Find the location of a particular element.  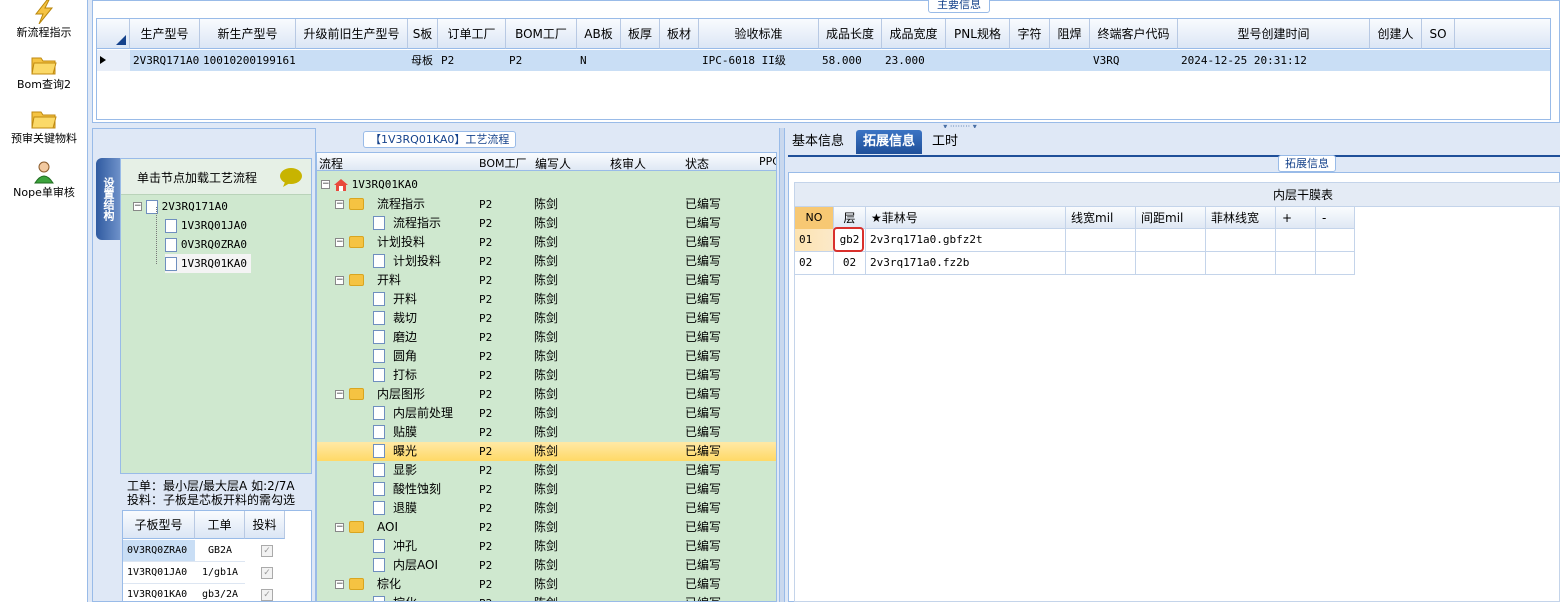

tab-basic-info: 基本信息 is located at coordinates (818, 142).